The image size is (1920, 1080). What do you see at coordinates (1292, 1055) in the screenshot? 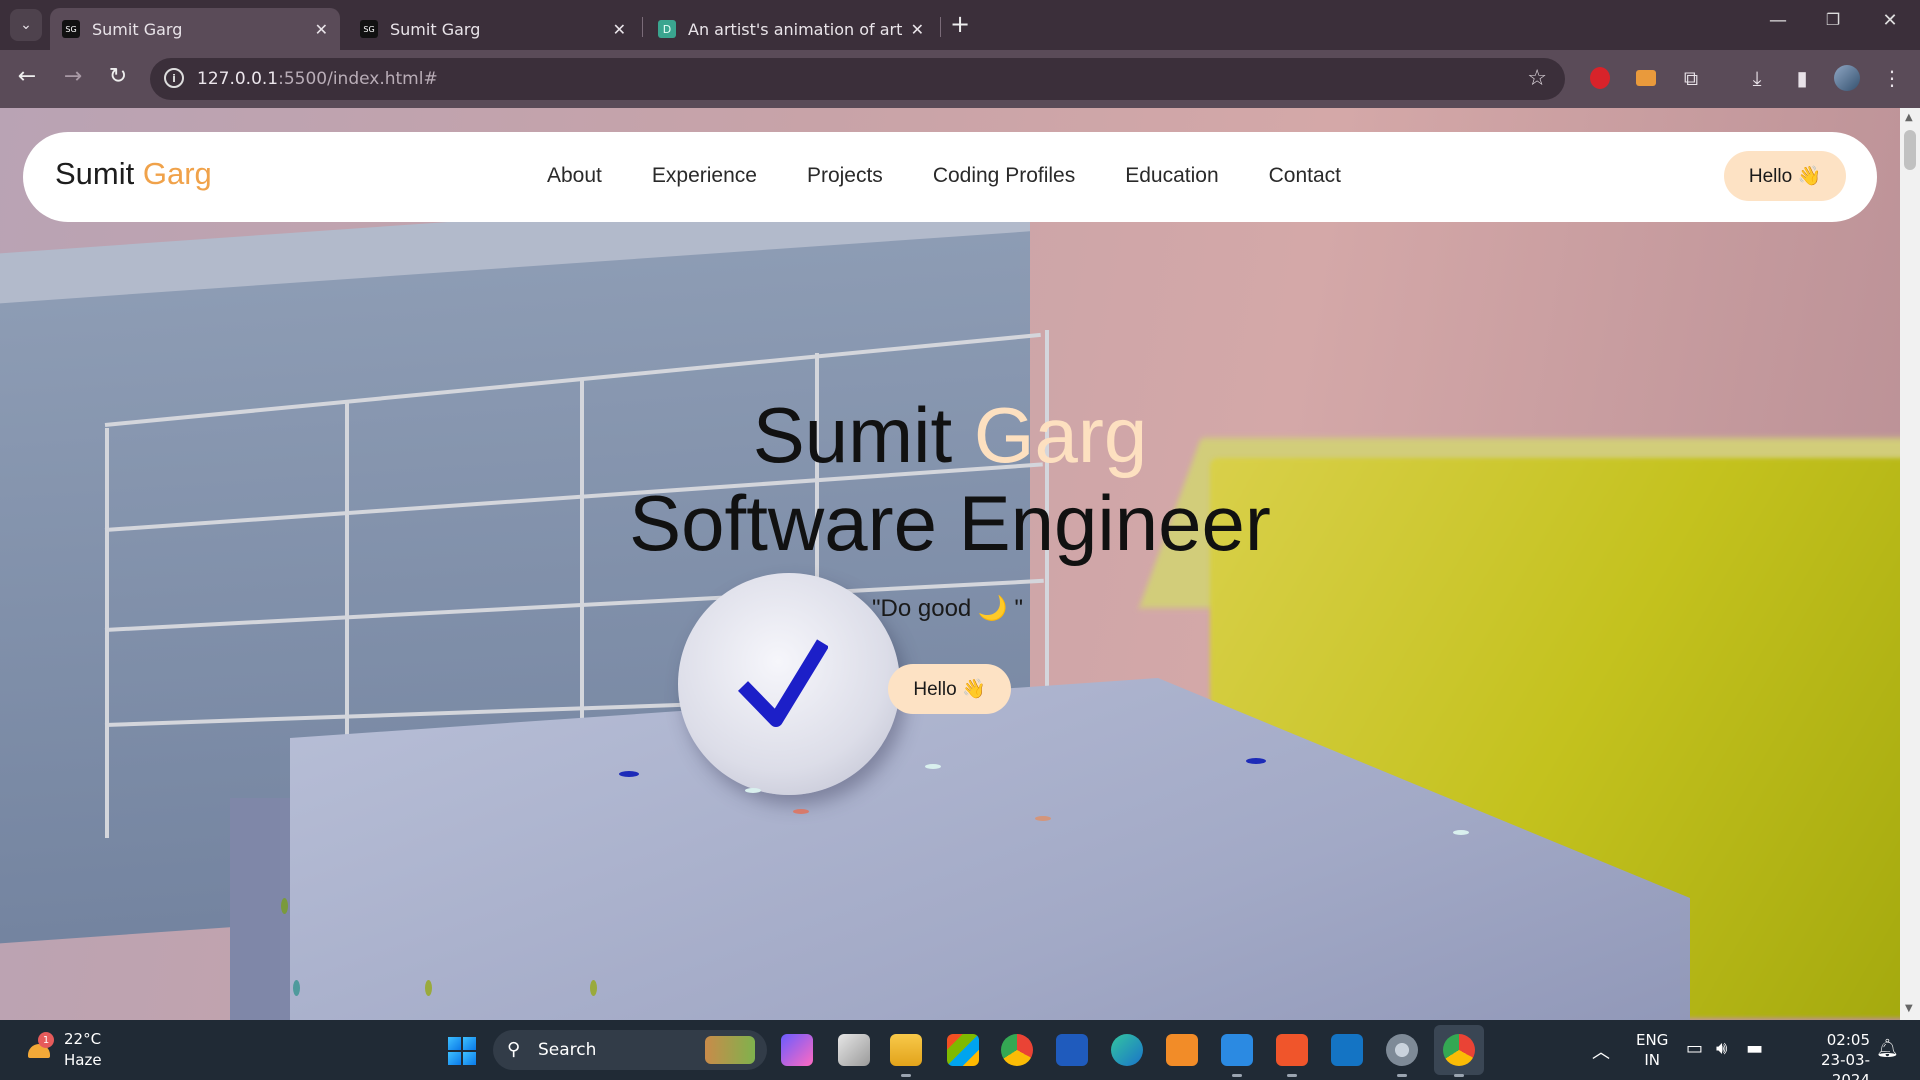
I see `brave-icon` at bounding box center [1292, 1055].